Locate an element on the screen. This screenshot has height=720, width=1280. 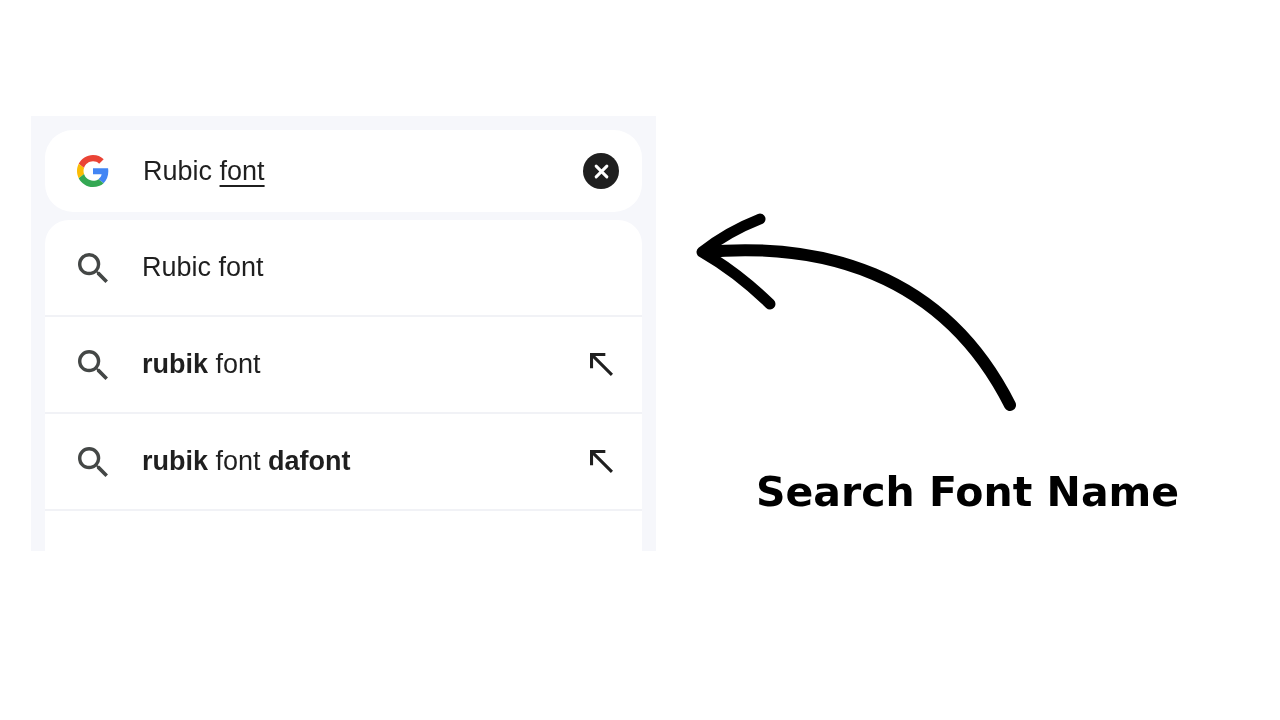
caption-text: Search Font Name is located at coordinates (968, 492).